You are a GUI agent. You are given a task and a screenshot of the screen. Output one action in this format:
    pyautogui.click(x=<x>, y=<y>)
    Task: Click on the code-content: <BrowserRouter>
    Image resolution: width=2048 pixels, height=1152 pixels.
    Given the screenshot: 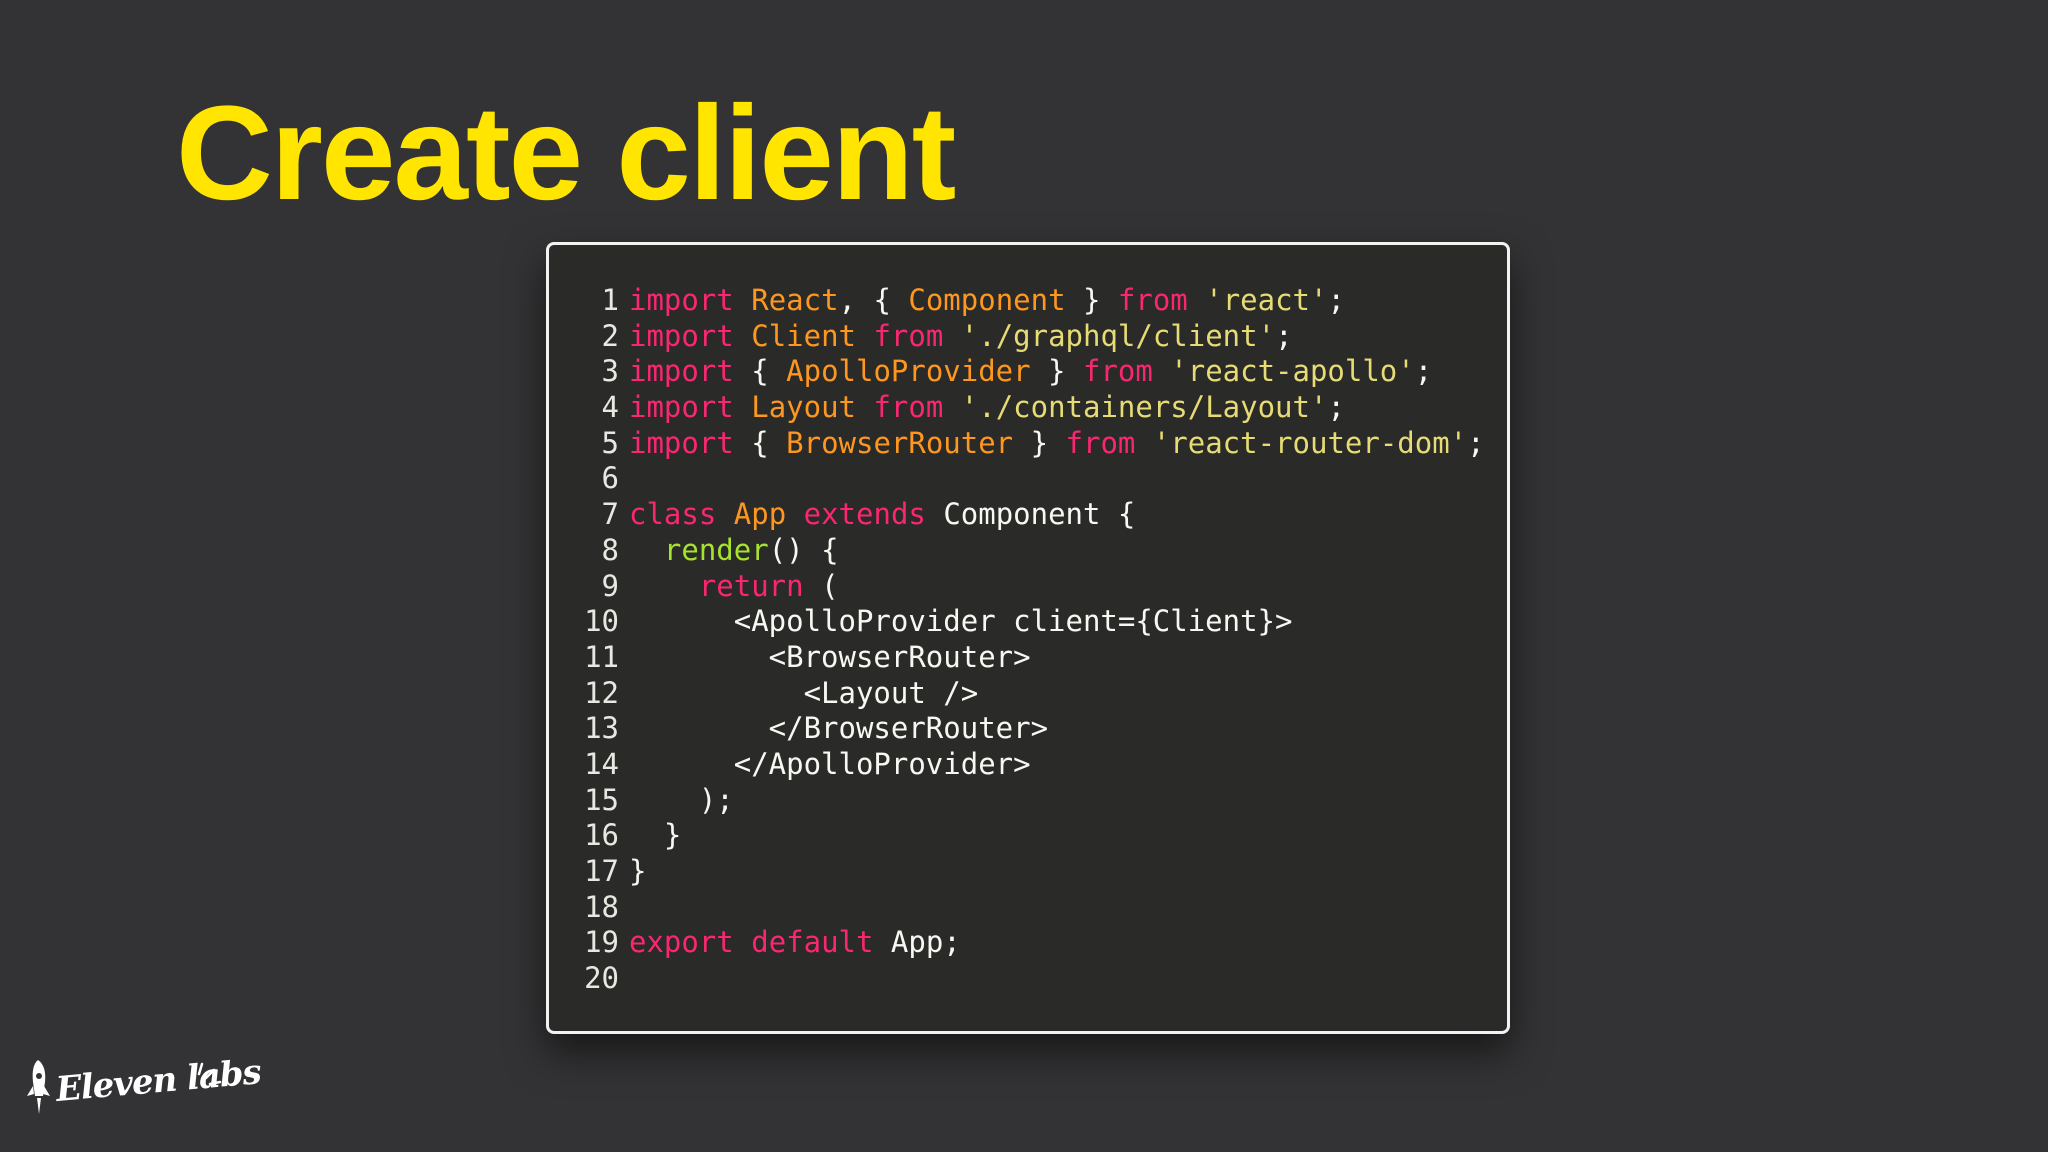 What is the action you would take?
    pyautogui.click(x=830, y=658)
    